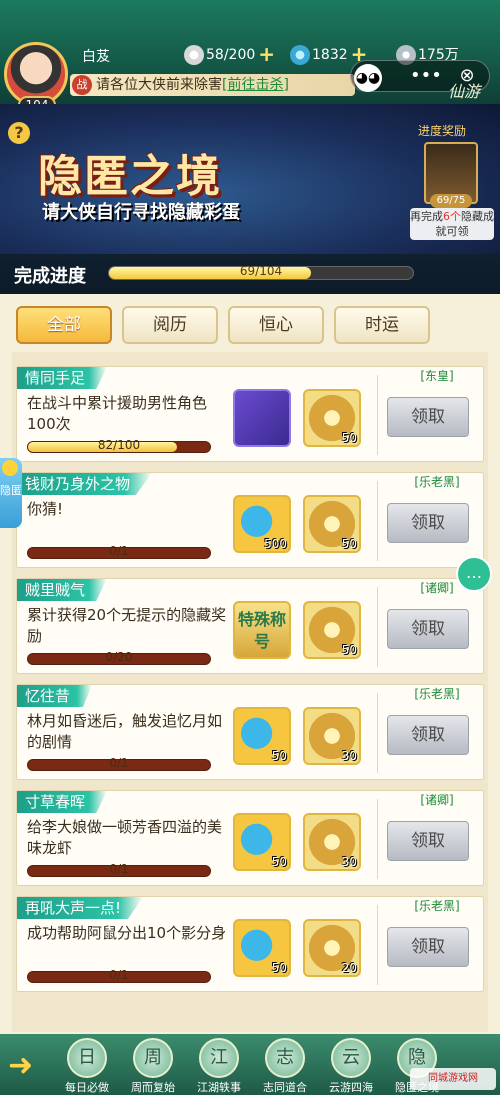  What do you see at coordinates (153, 1058) in the screenshot?
I see `nav-icon: 周` at bounding box center [153, 1058].